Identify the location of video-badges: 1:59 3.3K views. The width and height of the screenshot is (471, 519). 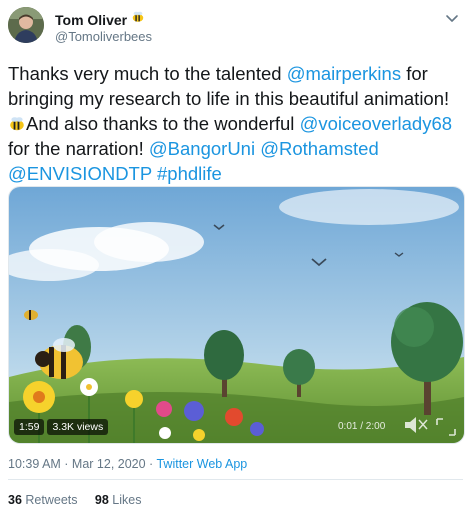
(61, 427).